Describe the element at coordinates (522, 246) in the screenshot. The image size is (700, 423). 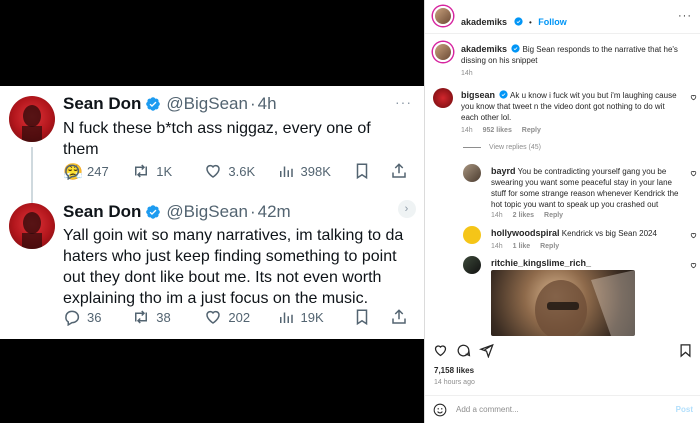
I see `comment-likes: 1 like` at that location.